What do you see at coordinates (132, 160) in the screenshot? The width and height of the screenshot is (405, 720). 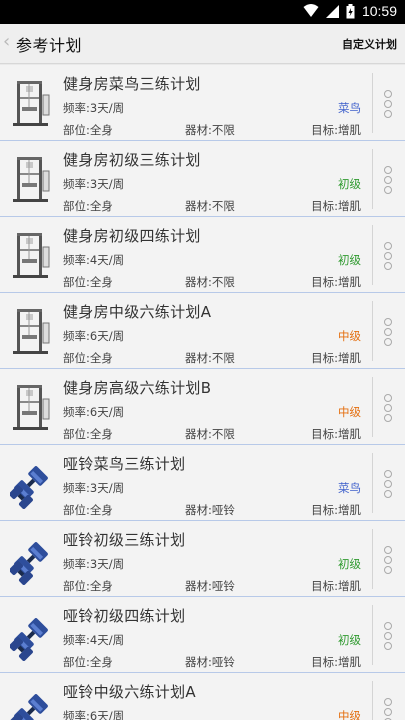 I see `plan-name: 健身房初级三练计划` at bounding box center [132, 160].